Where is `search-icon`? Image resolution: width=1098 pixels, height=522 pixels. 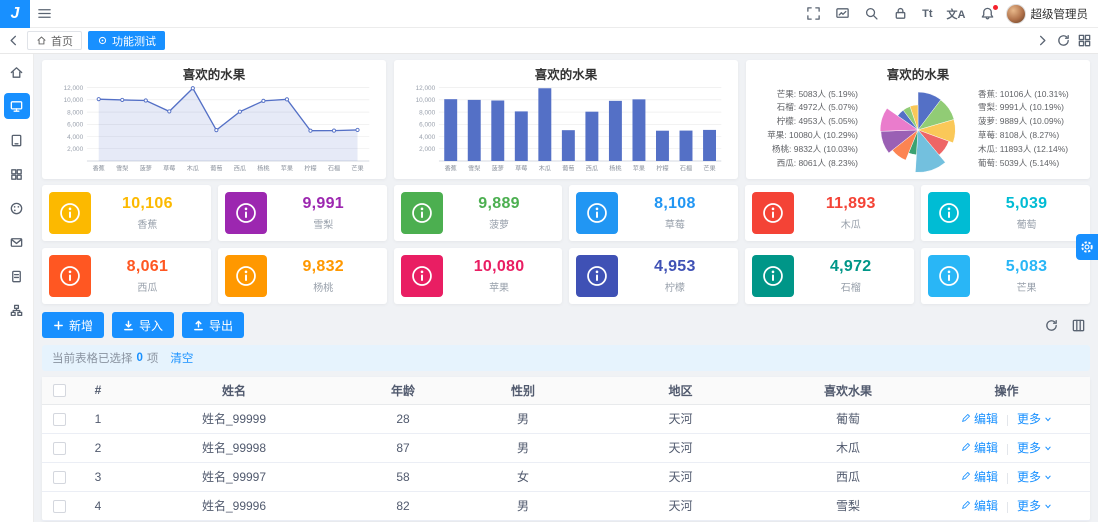 search-icon is located at coordinates (872, 13).